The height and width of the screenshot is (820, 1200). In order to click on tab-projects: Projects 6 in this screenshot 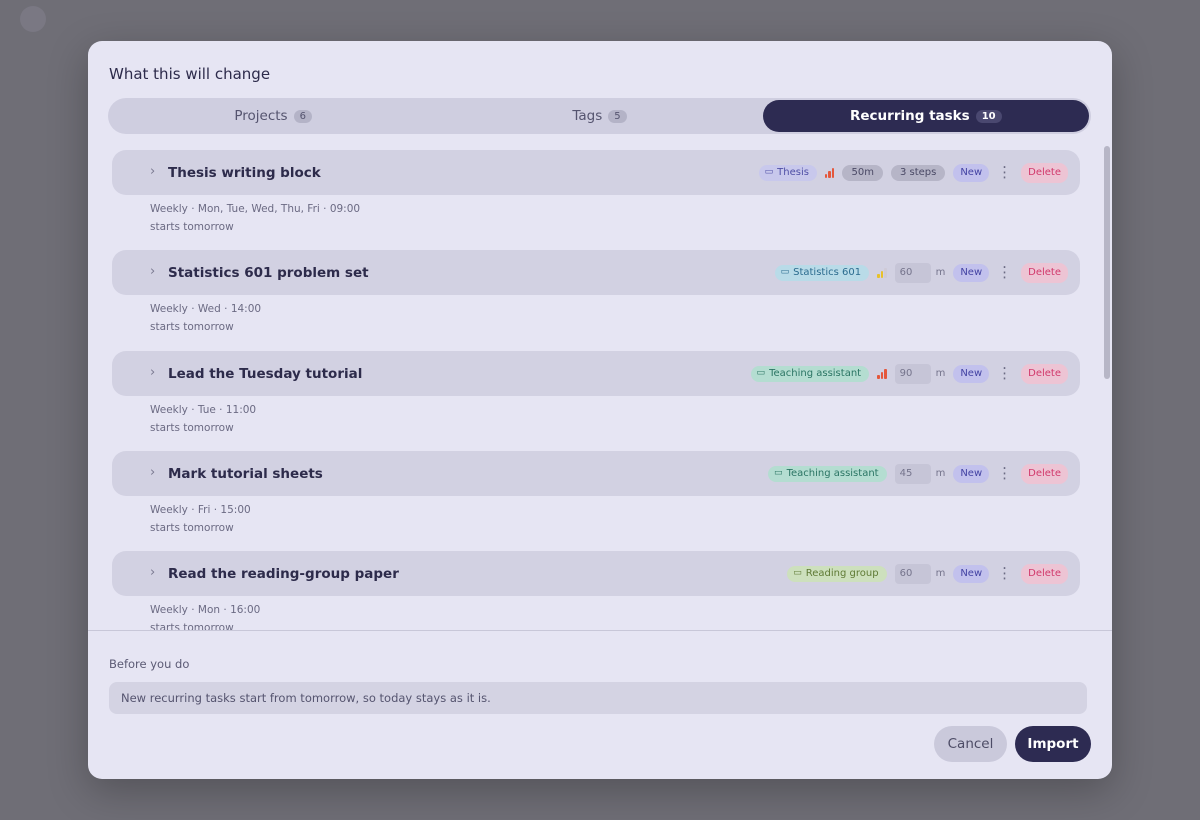, I will do `click(273, 116)`.